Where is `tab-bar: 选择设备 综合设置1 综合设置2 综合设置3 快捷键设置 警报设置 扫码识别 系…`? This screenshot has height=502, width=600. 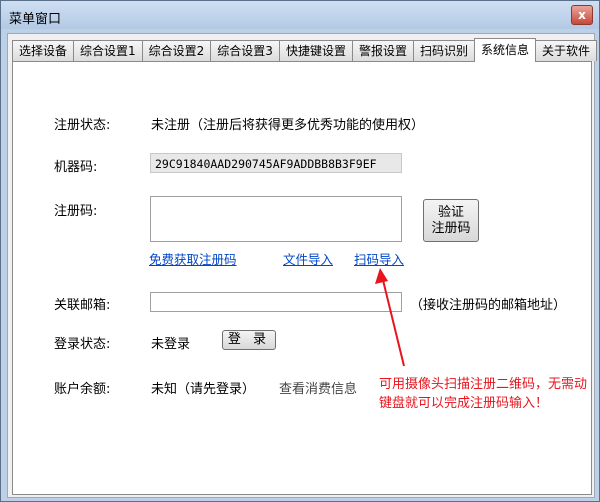
tab-bar: 选择设备 综合设置1 综合设置2 综合设置3 快捷键设置 警报设置 扫码识别 系… is located at coordinates (305, 50).